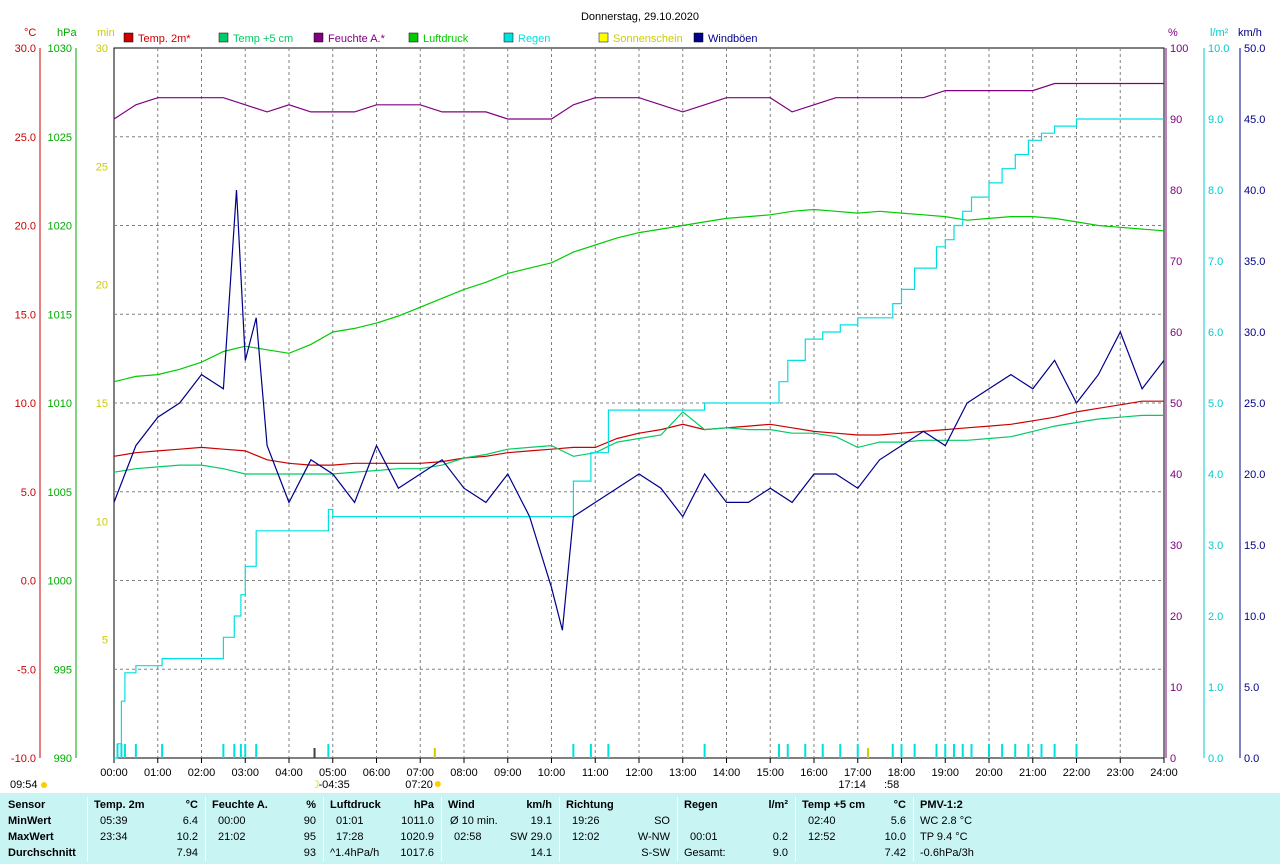 The image size is (1280, 864). Describe the element at coordinates (1250, 33) in the screenshot. I see `axis-unit-wind_kmh: km/h` at that location.